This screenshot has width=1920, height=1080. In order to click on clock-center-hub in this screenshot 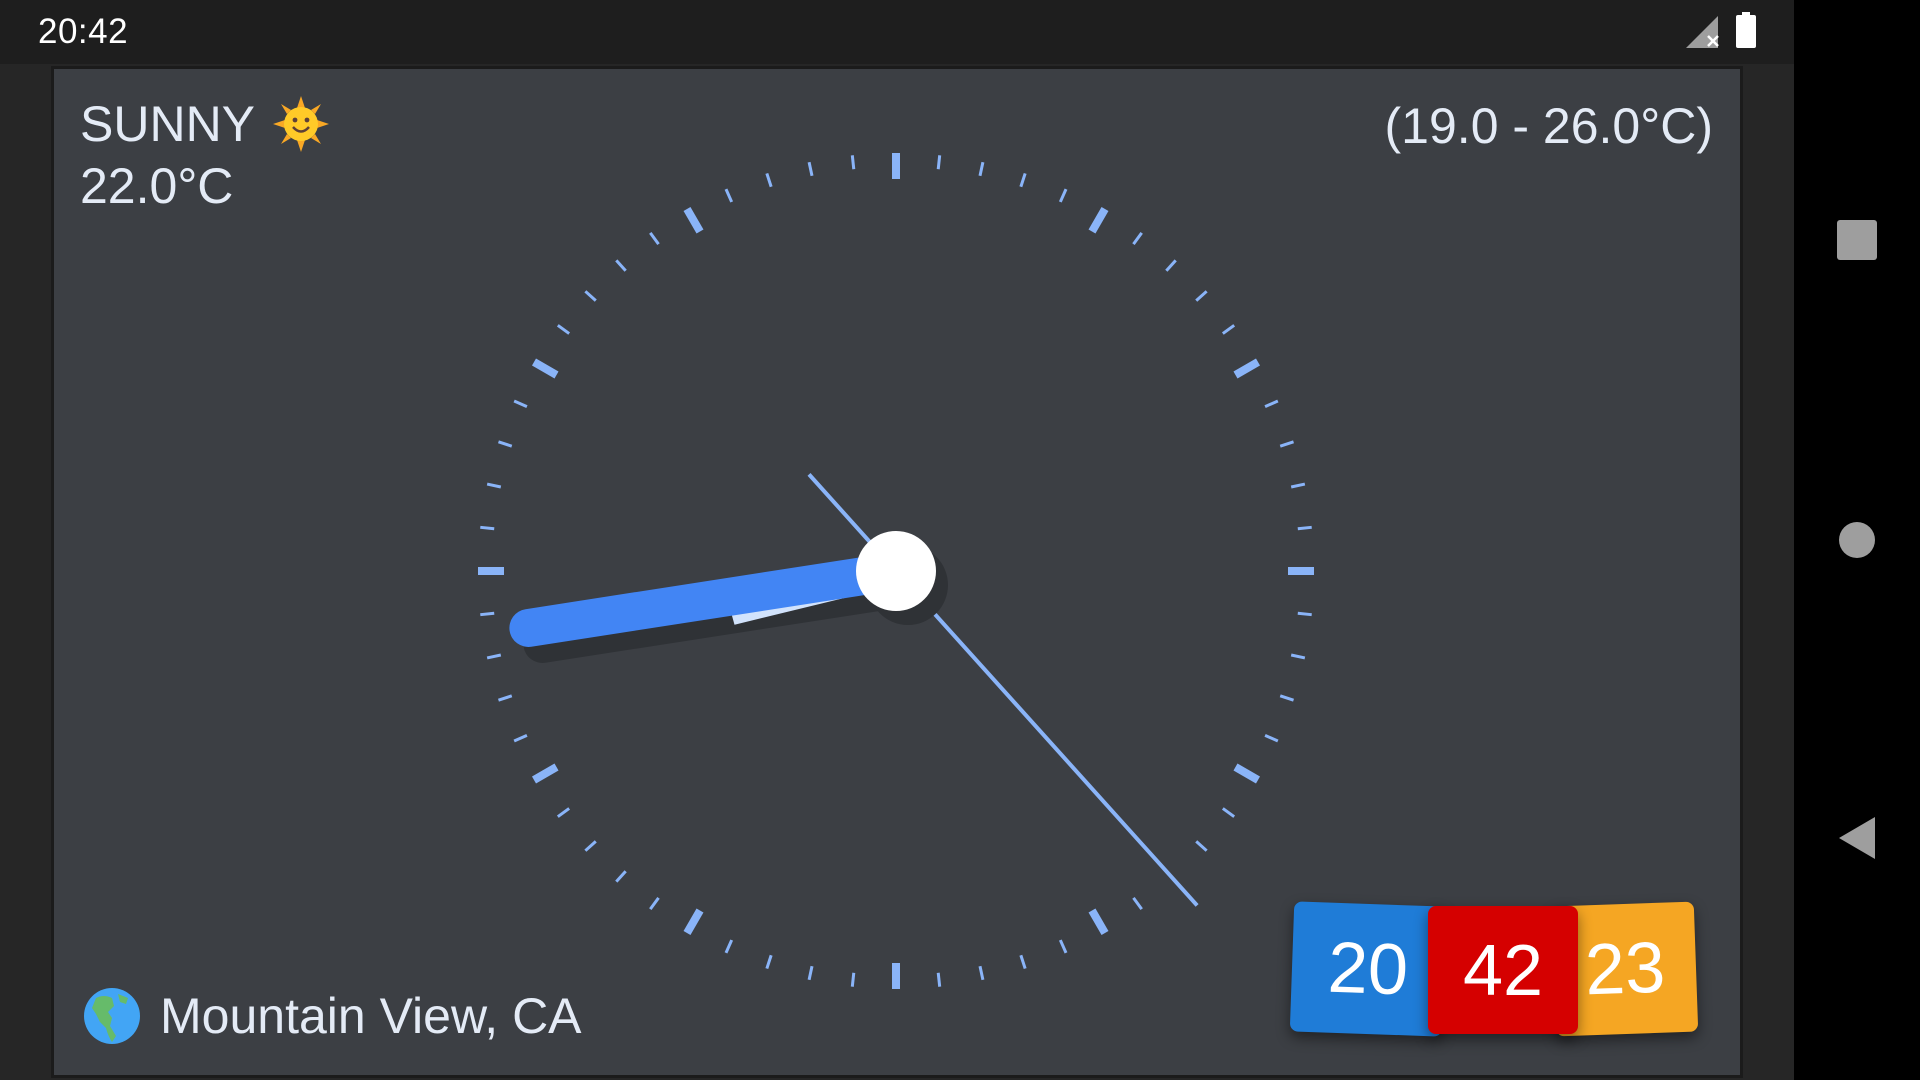, I will do `click(896, 571)`.